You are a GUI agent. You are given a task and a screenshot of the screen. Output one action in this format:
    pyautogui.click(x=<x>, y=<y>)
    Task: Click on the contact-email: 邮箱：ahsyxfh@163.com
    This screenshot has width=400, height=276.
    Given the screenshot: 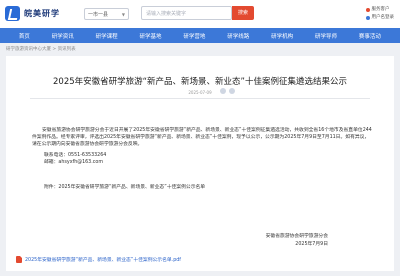 What is the action you would take?
    pyautogui.click(x=73, y=162)
    